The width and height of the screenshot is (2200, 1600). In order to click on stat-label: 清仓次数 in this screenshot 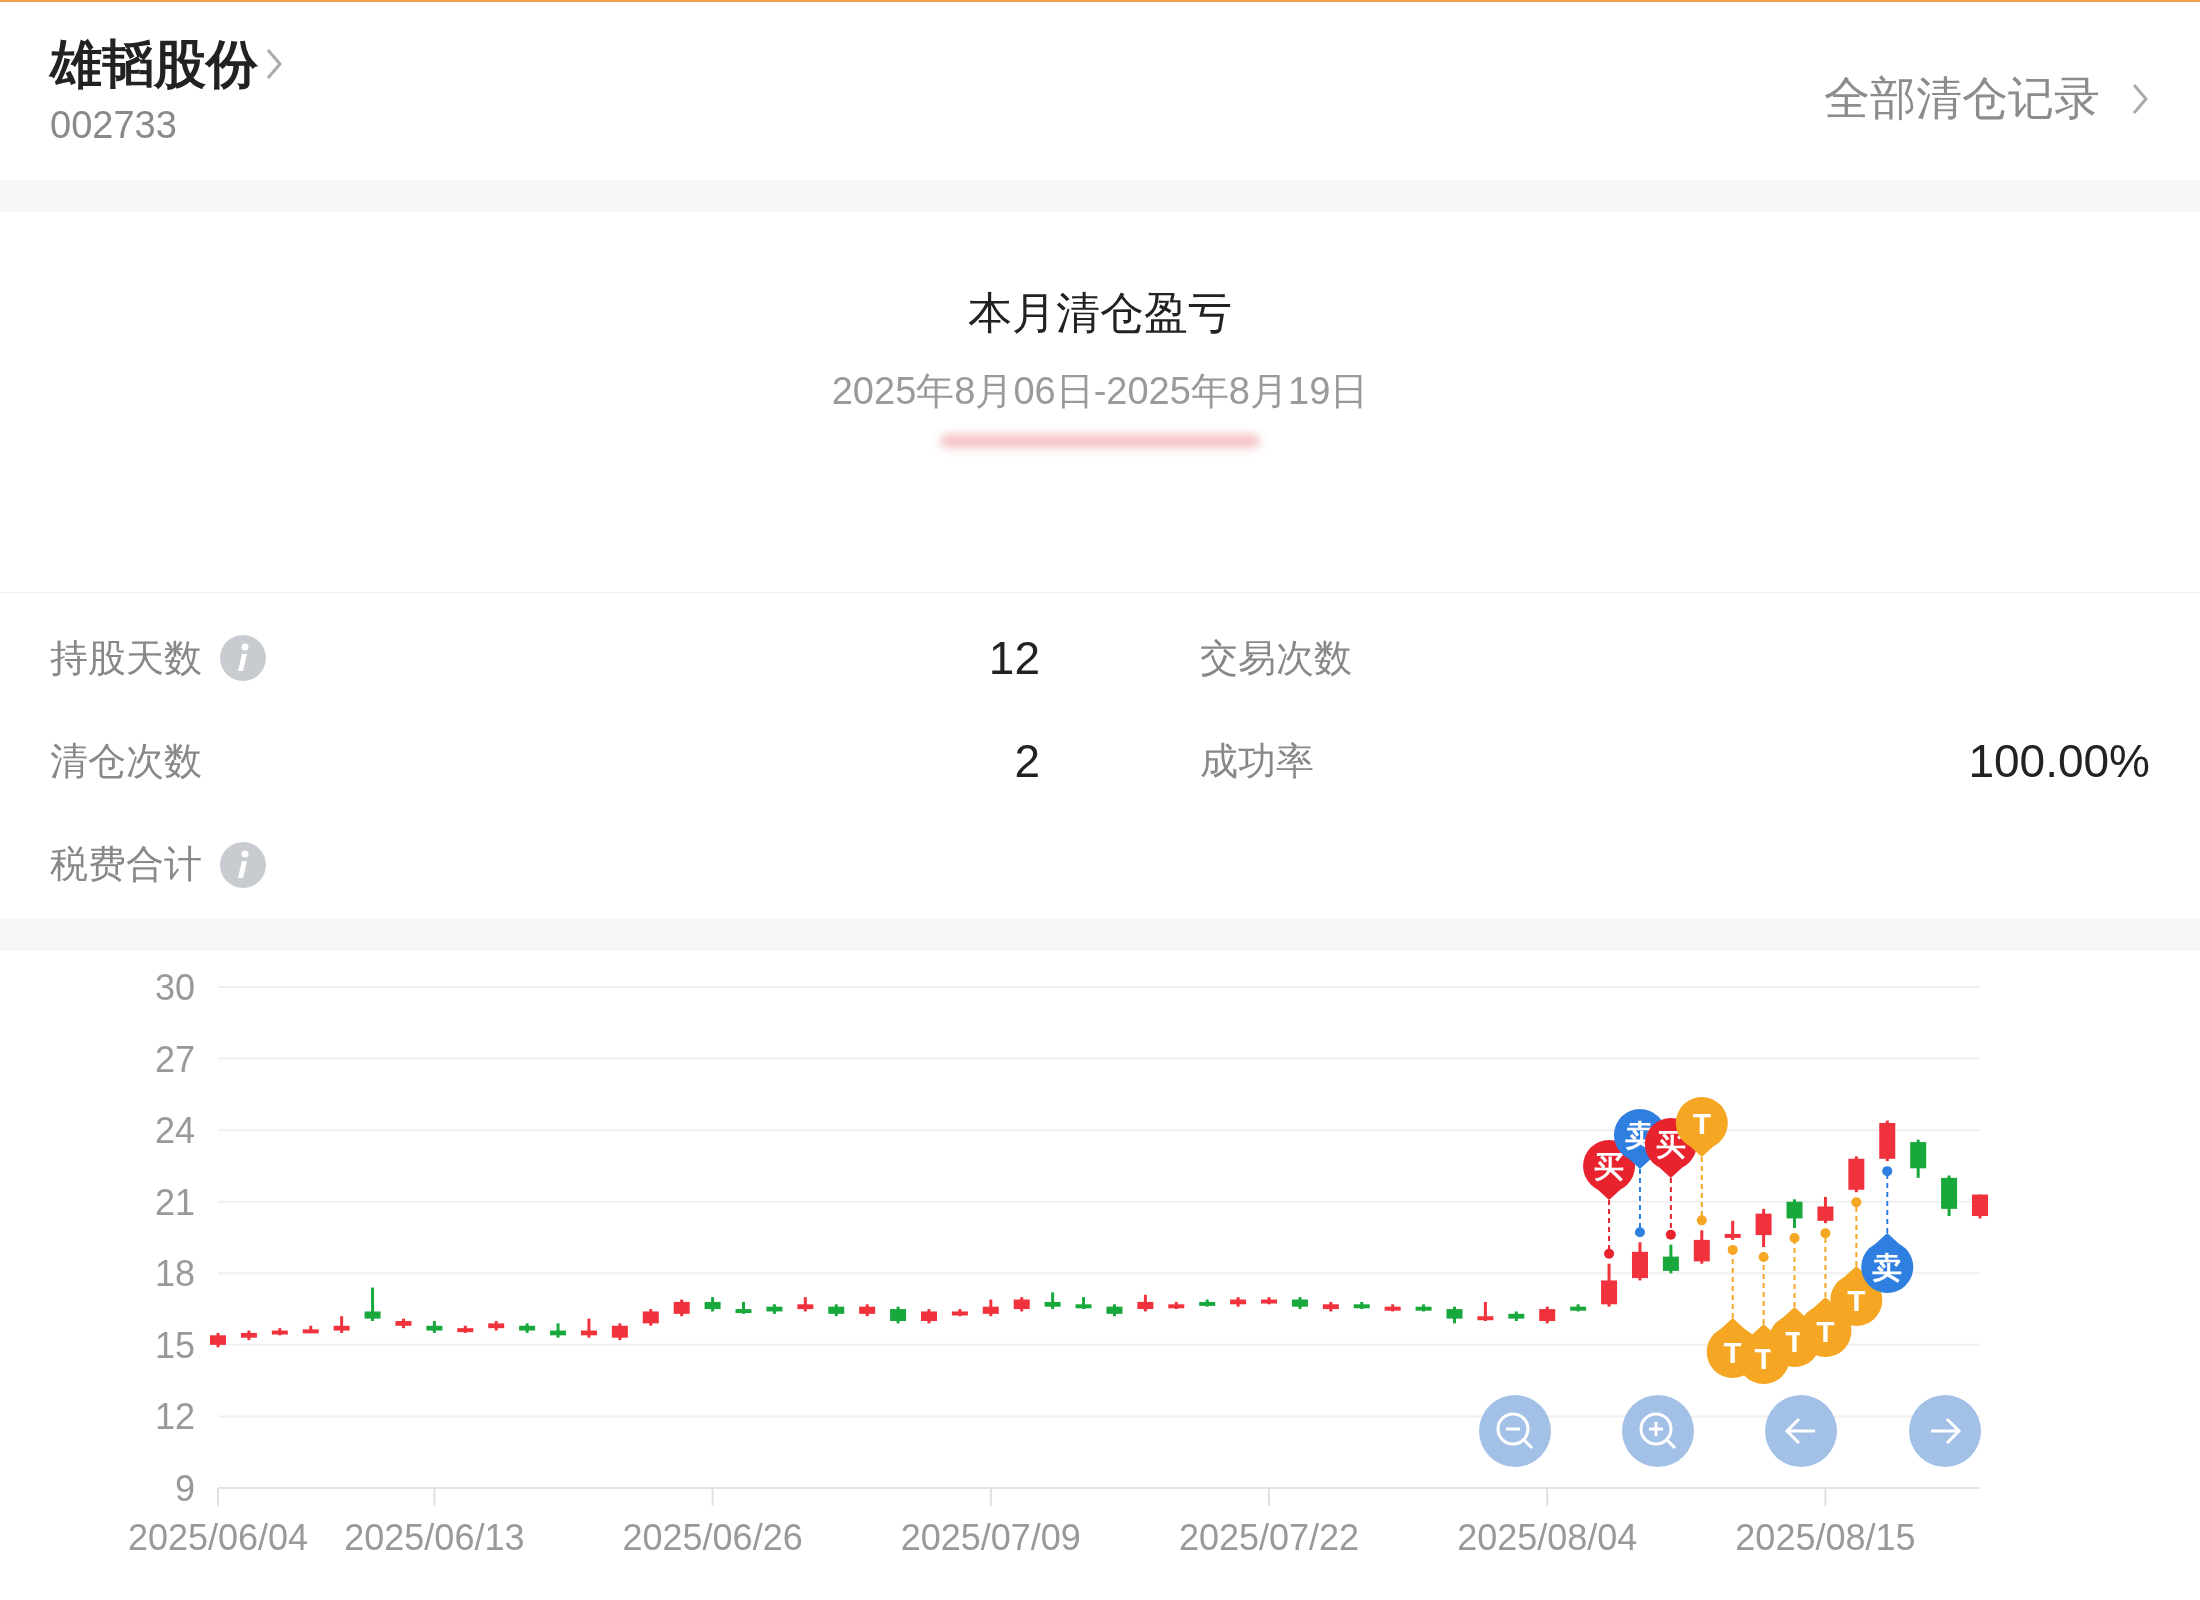, I will do `click(126, 761)`.